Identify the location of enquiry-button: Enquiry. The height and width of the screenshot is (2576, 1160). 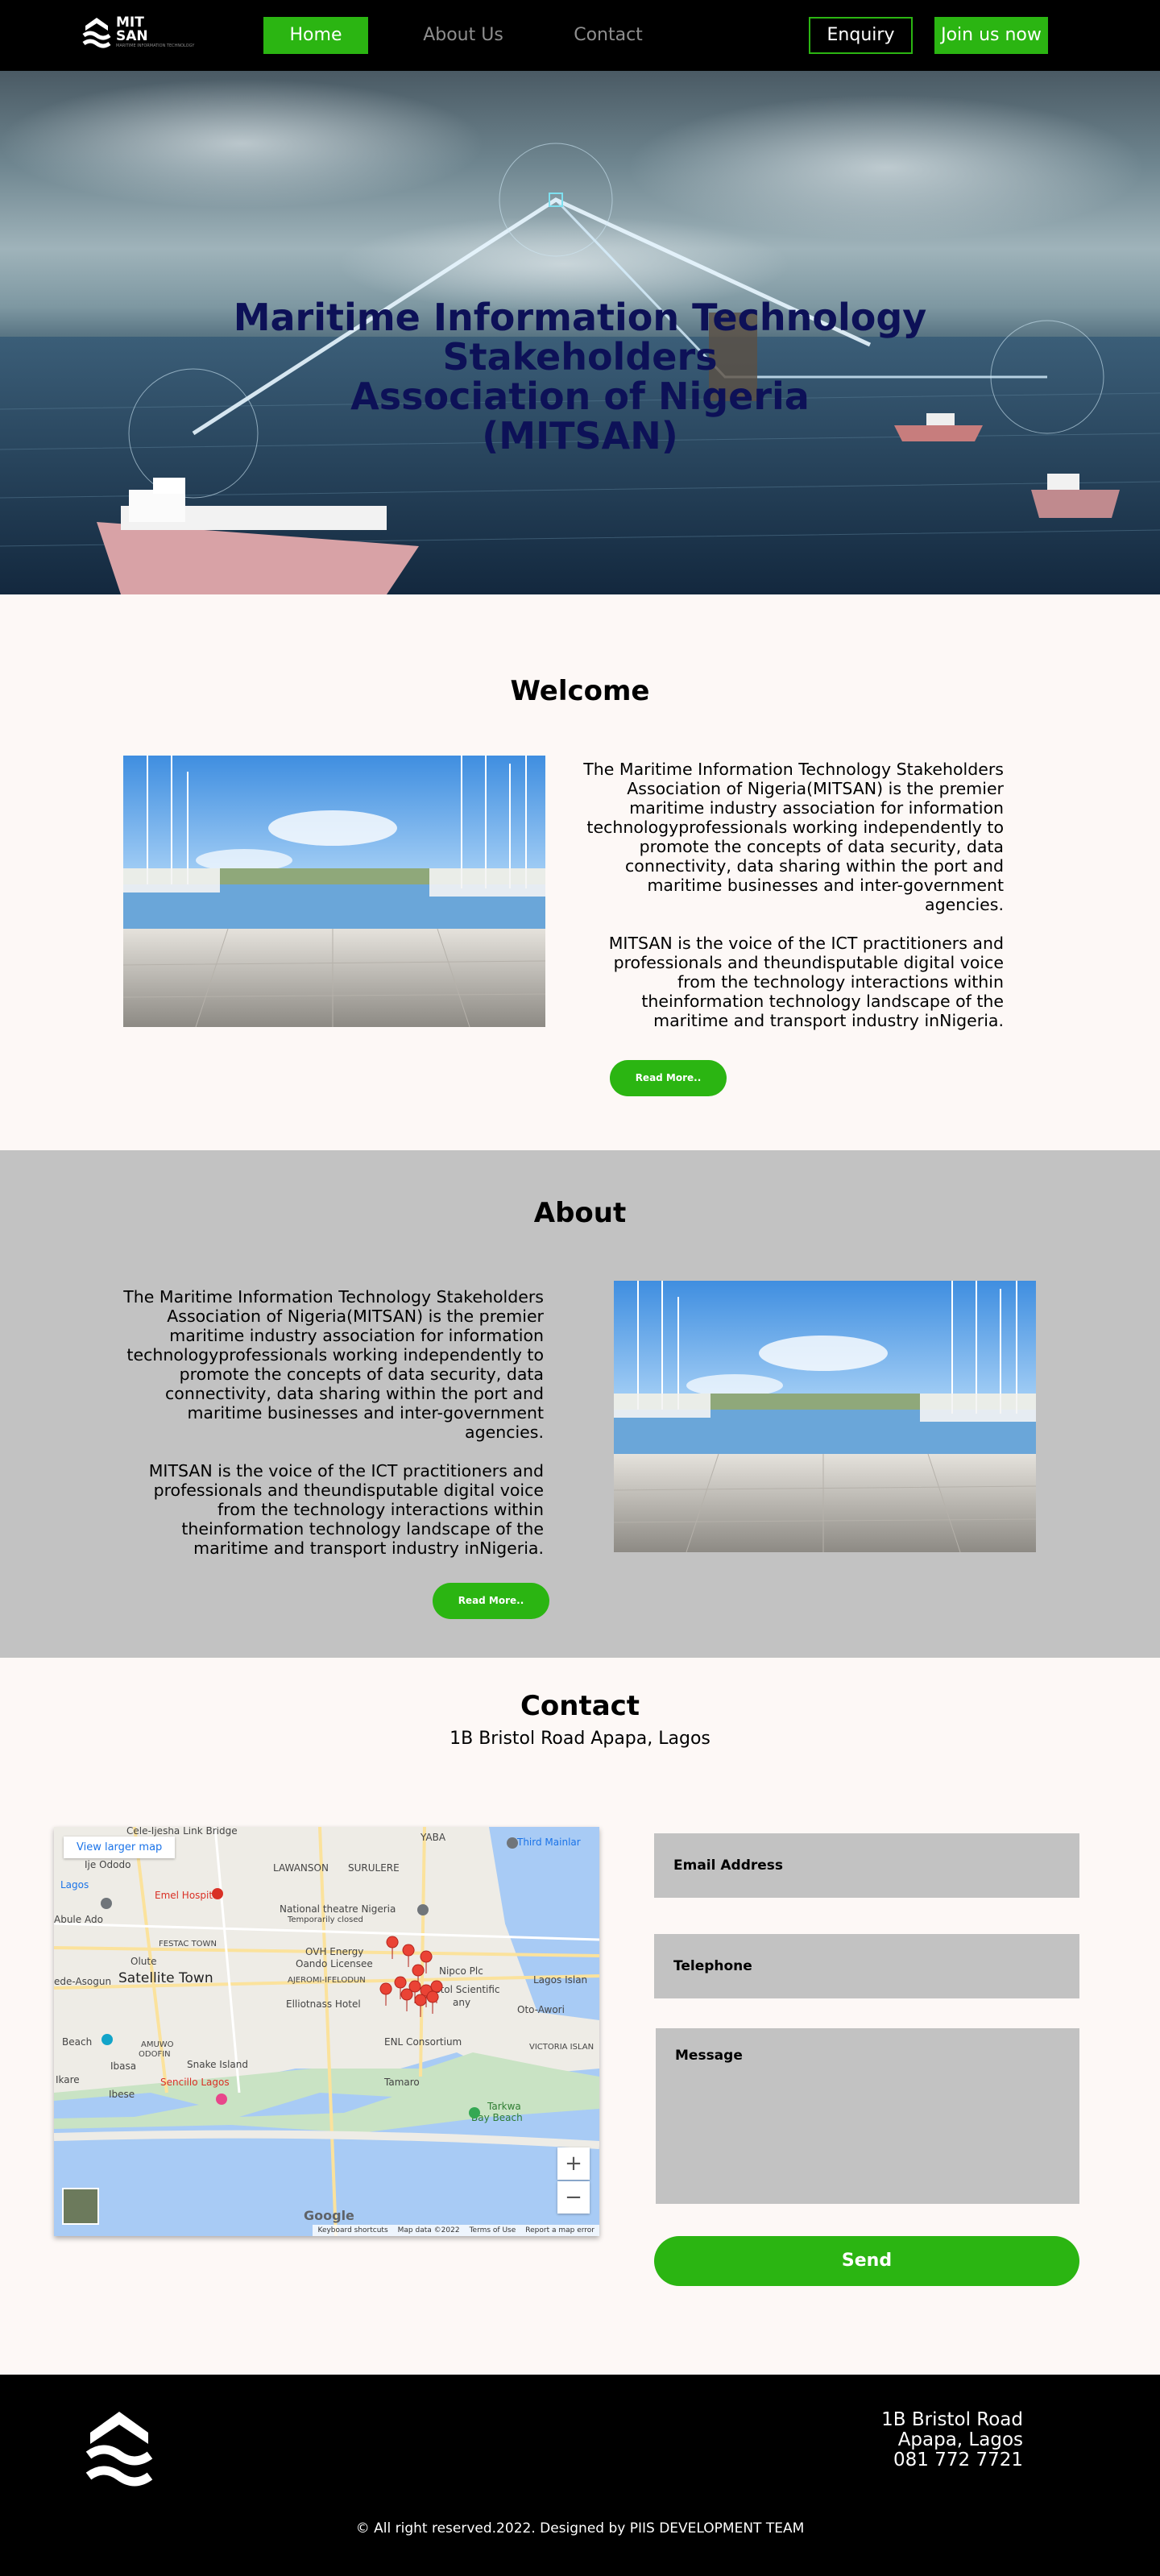
(861, 35).